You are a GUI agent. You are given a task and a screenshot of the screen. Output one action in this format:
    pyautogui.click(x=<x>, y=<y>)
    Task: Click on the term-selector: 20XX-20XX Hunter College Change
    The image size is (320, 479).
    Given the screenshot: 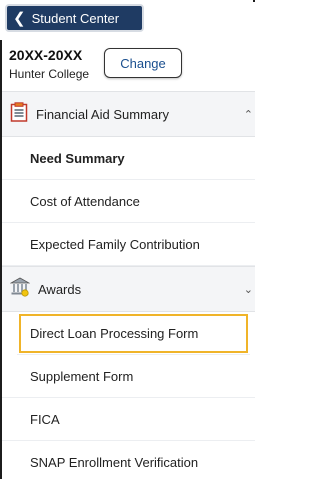 What is the action you would take?
    pyautogui.click(x=129, y=67)
    